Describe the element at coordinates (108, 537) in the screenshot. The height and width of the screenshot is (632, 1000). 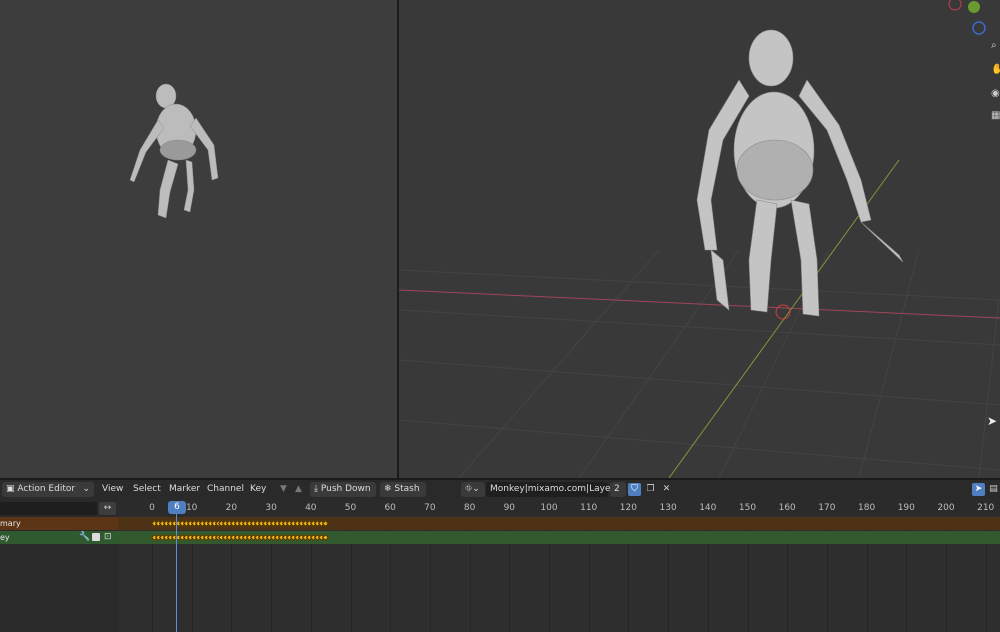
I see `lock-icon: ⊡` at that location.